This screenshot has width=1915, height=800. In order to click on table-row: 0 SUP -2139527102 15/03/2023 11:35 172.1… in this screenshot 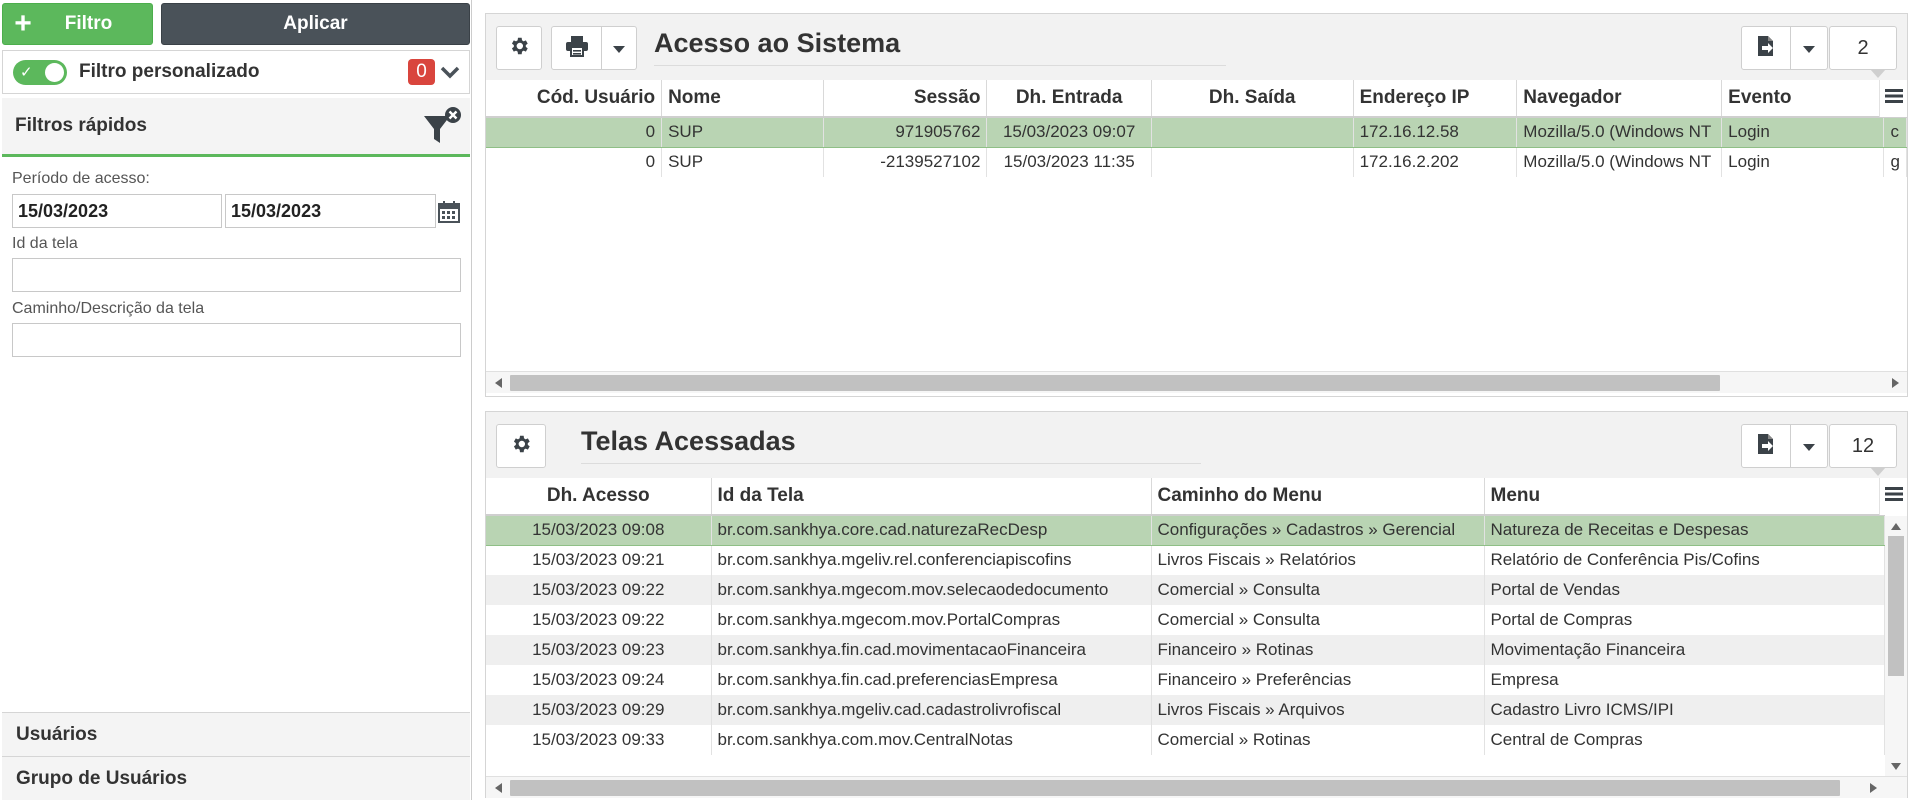, I will do `click(1196, 162)`.